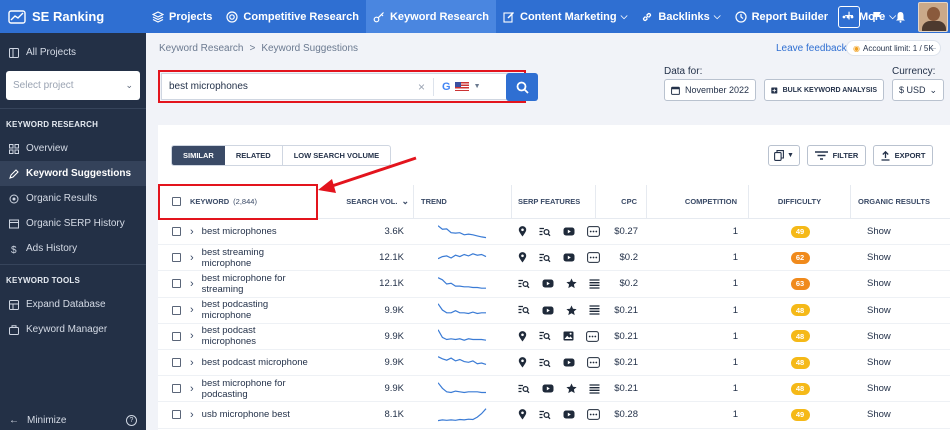  Describe the element at coordinates (17, 304) in the screenshot. I see `table-icon` at that location.